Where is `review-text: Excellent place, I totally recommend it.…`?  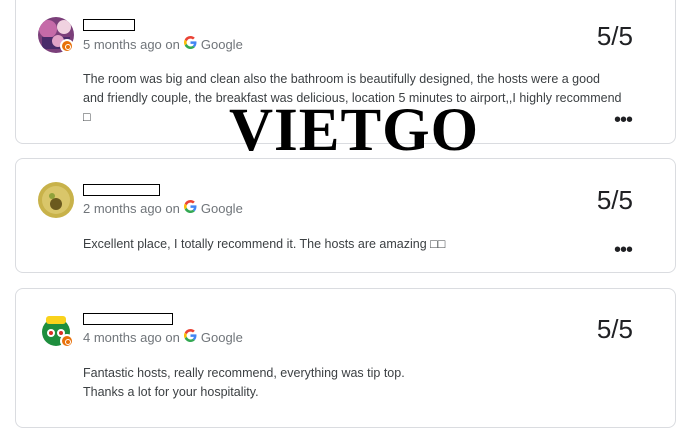
review-text: Excellent place, I totally recommend it.… is located at coordinates (264, 244).